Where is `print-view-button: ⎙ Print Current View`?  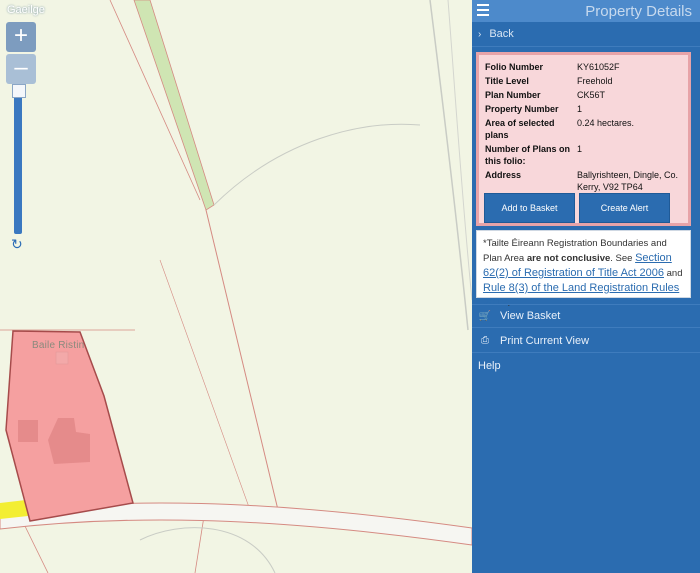 print-view-button: ⎙ Print Current View is located at coordinates (586, 341).